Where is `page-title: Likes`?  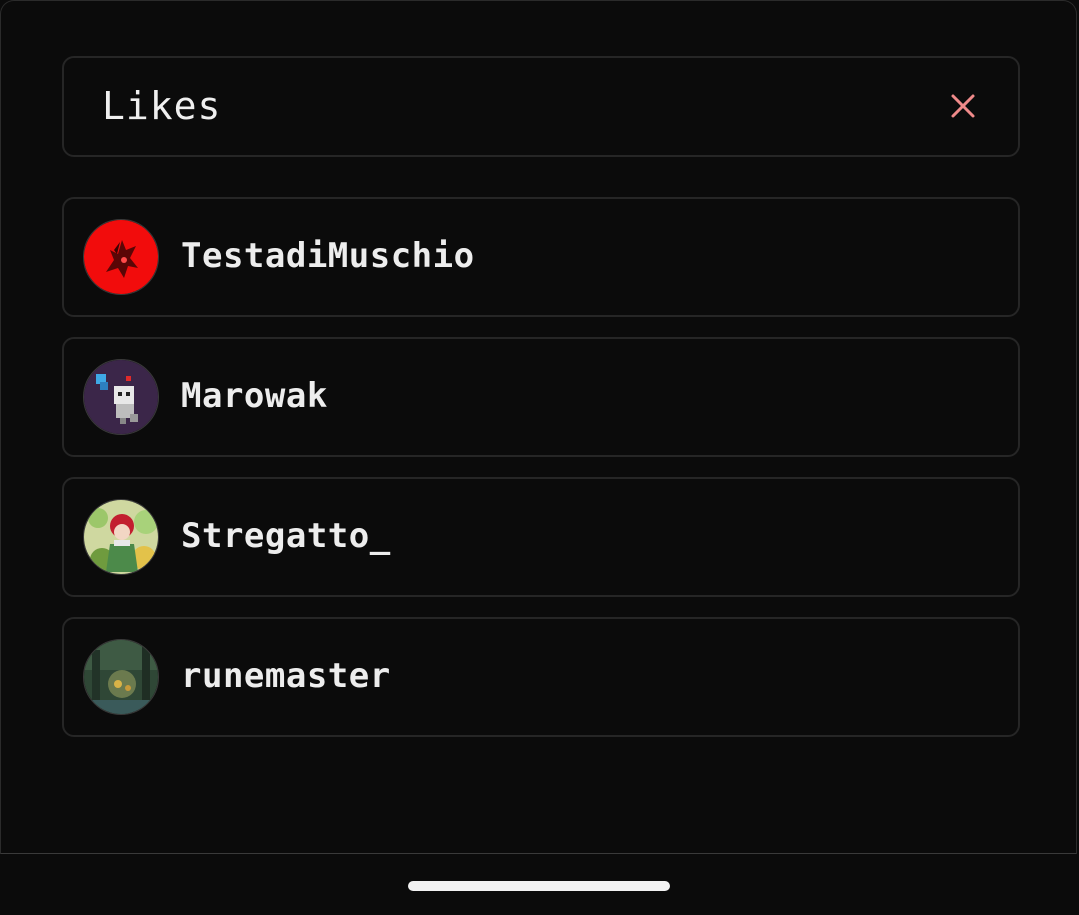
page-title: Likes is located at coordinates (162, 106).